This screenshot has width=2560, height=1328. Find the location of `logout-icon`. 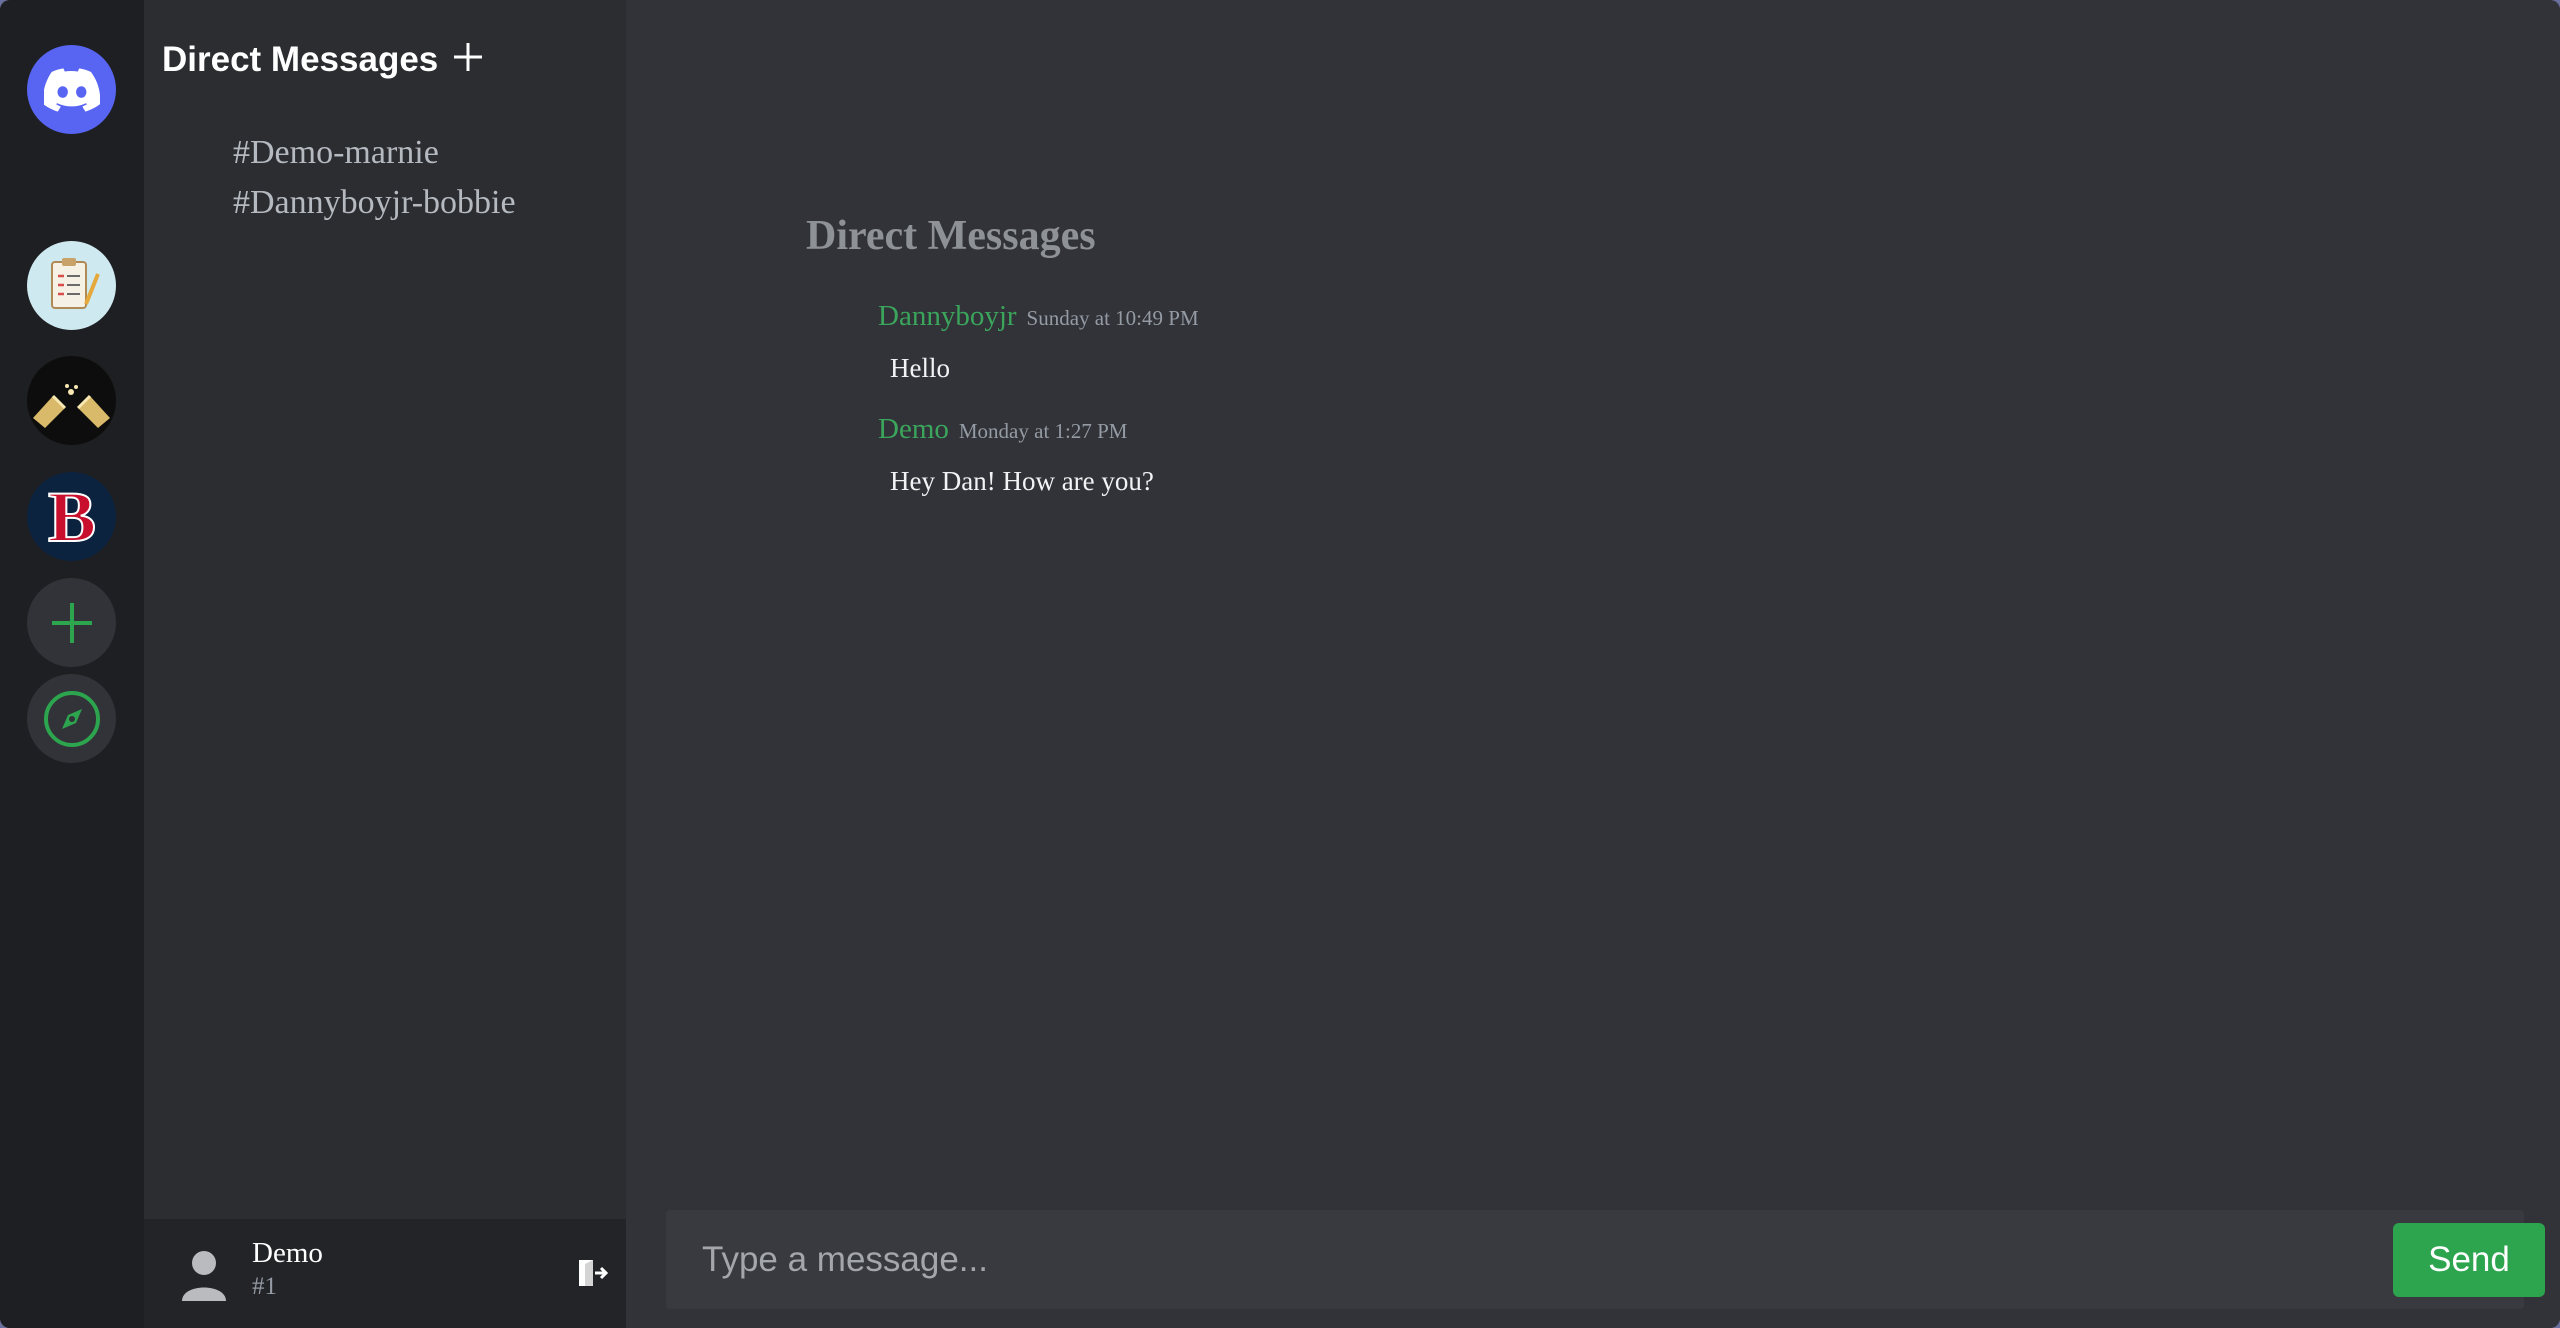

logout-icon is located at coordinates (592, 1273).